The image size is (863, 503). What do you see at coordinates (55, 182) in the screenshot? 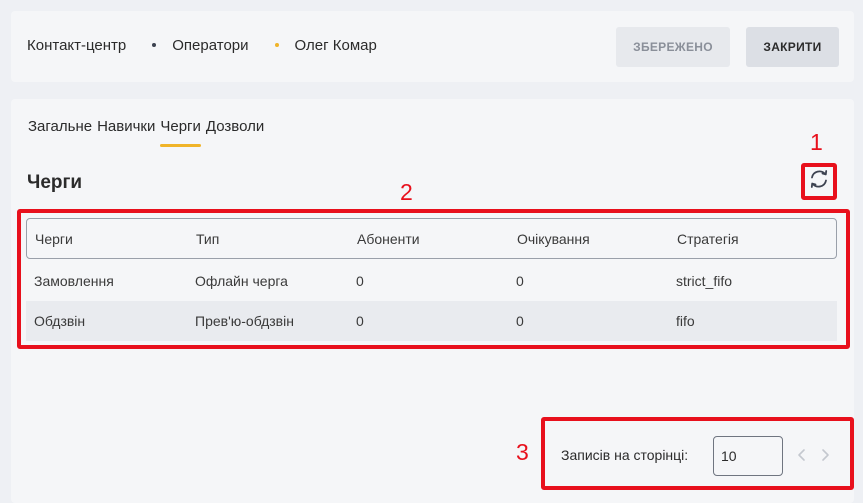
I see `section-title: Черги` at bounding box center [55, 182].